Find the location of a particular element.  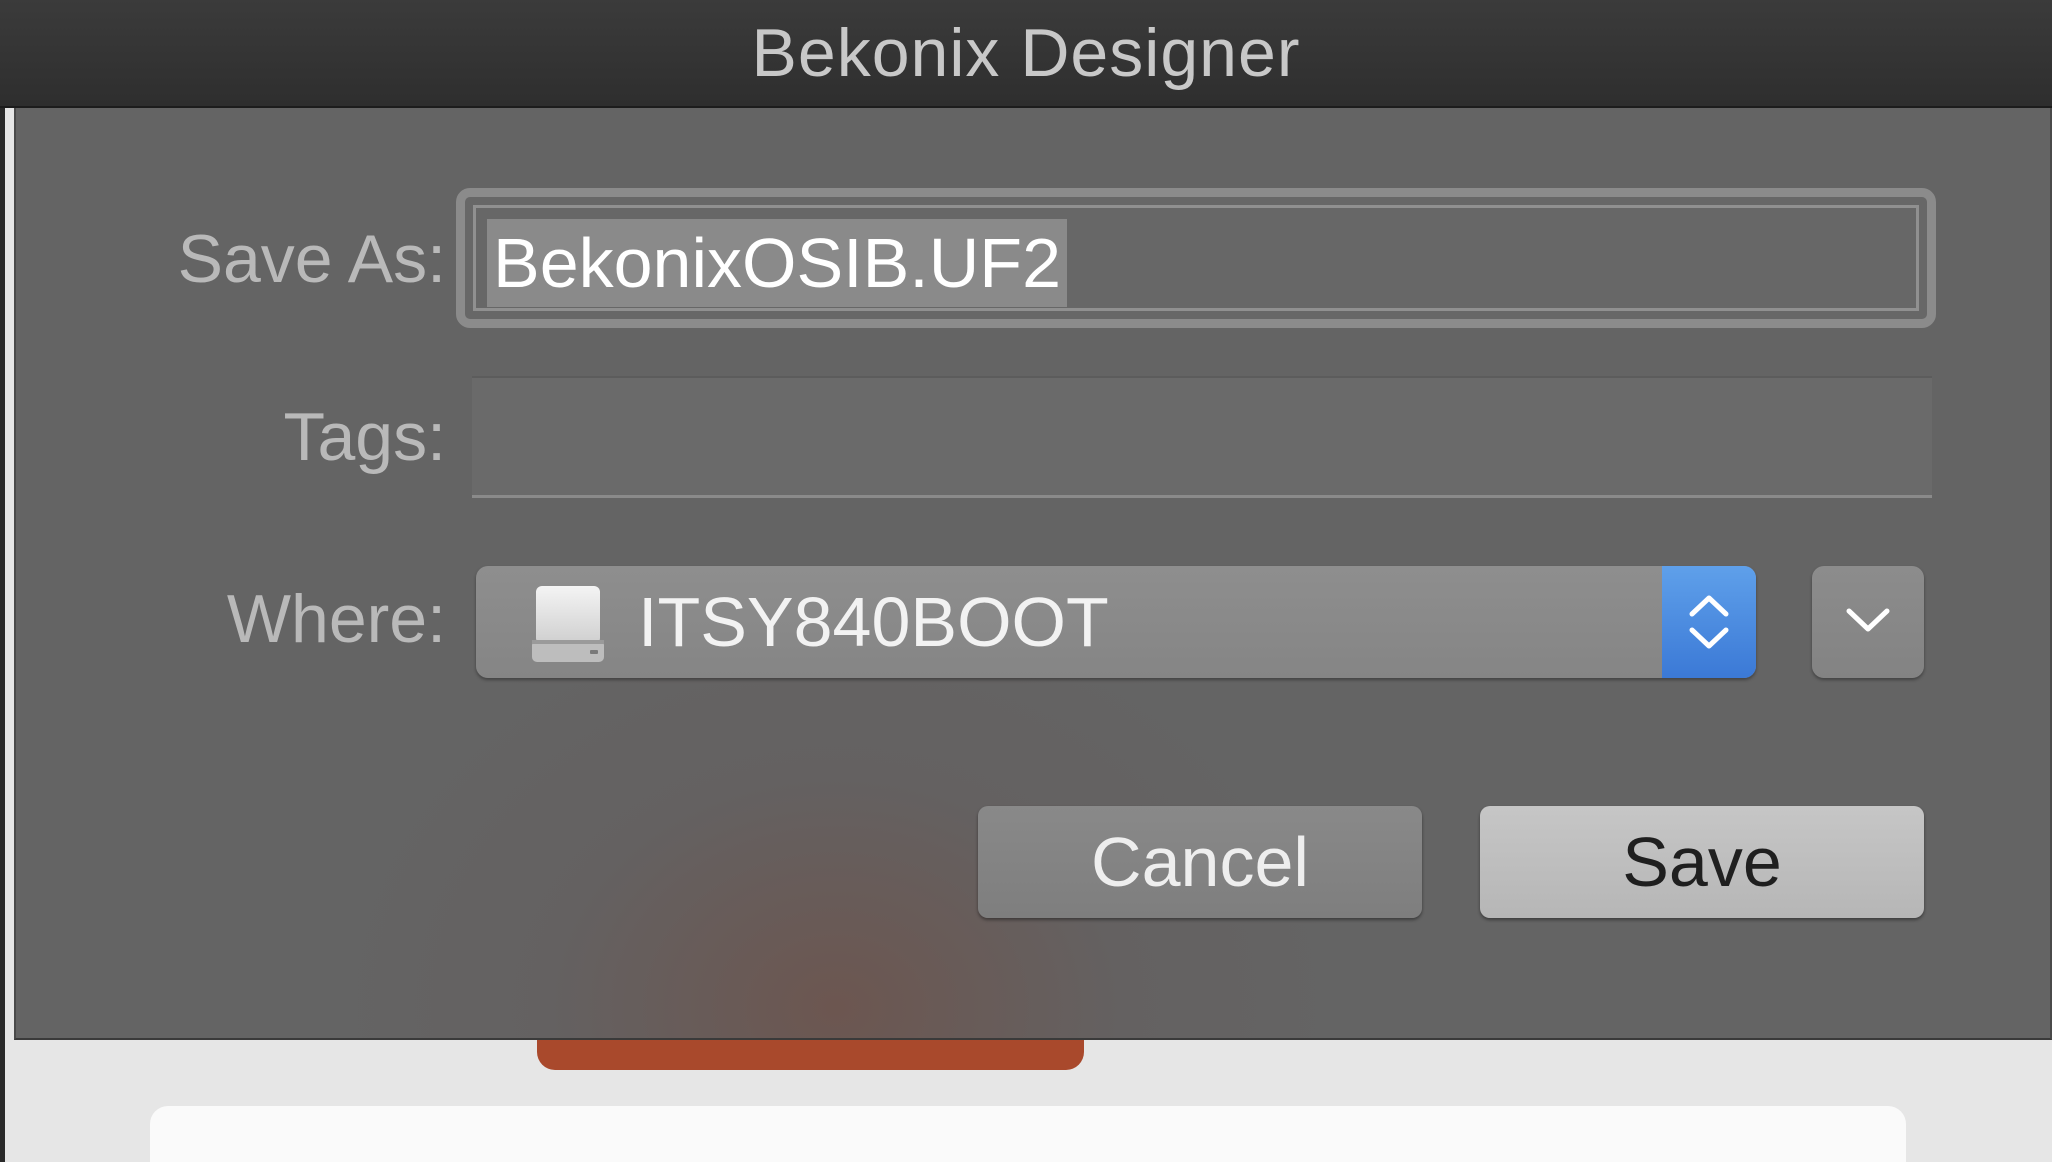

background-window-edge is located at coordinates (2, 581).